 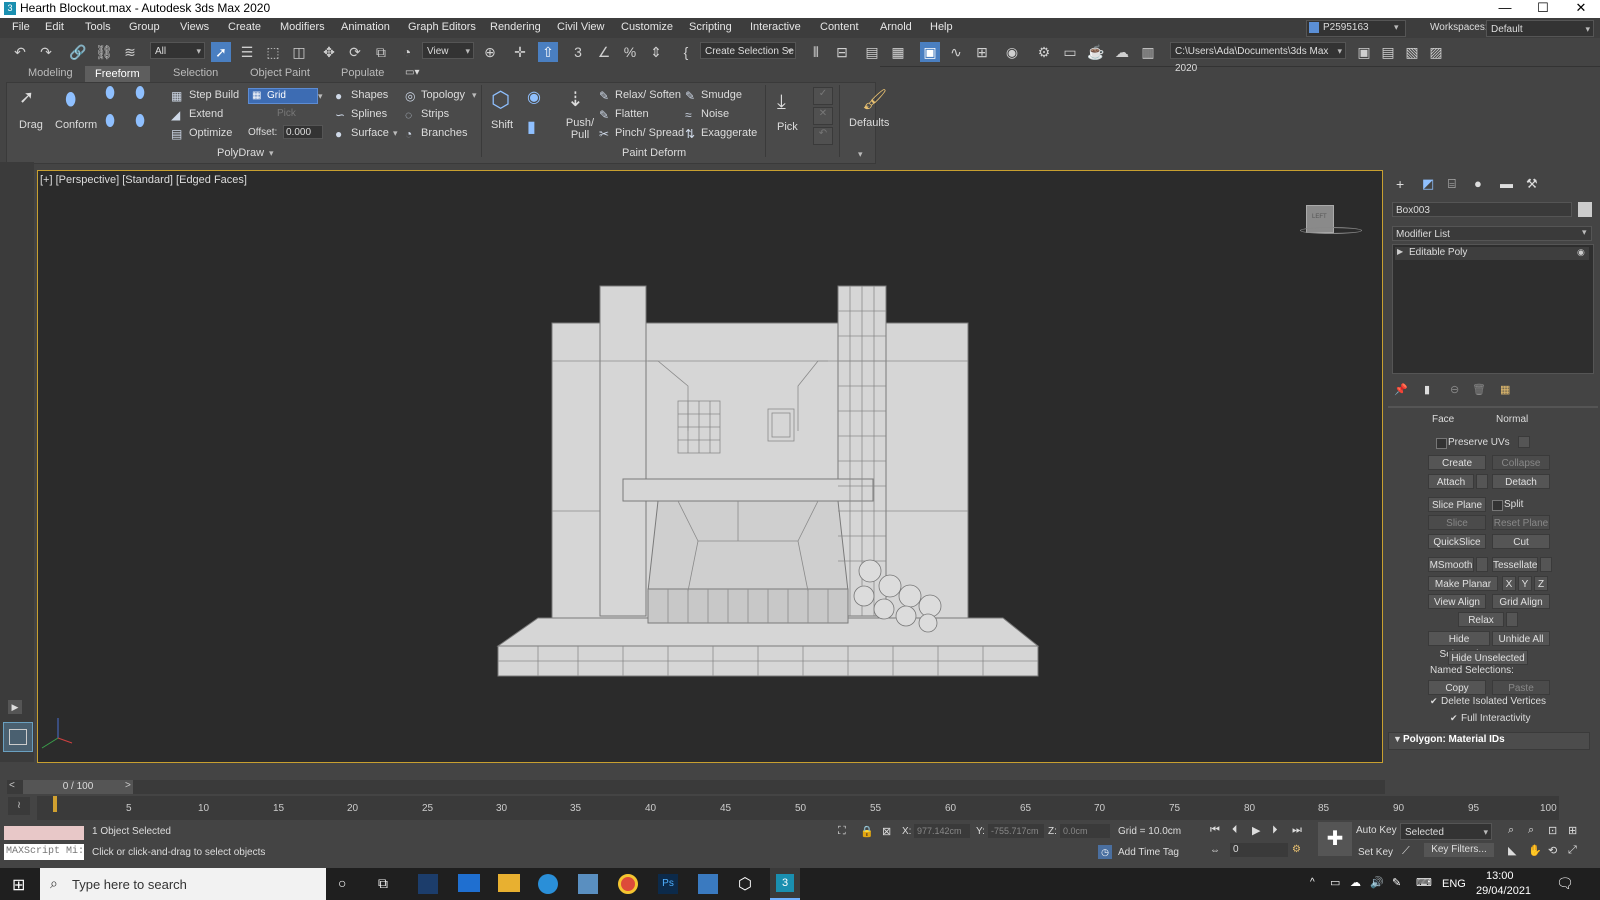 What do you see at coordinates (869, 123) in the screenshot?
I see `defaults-label: Defaults` at bounding box center [869, 123].